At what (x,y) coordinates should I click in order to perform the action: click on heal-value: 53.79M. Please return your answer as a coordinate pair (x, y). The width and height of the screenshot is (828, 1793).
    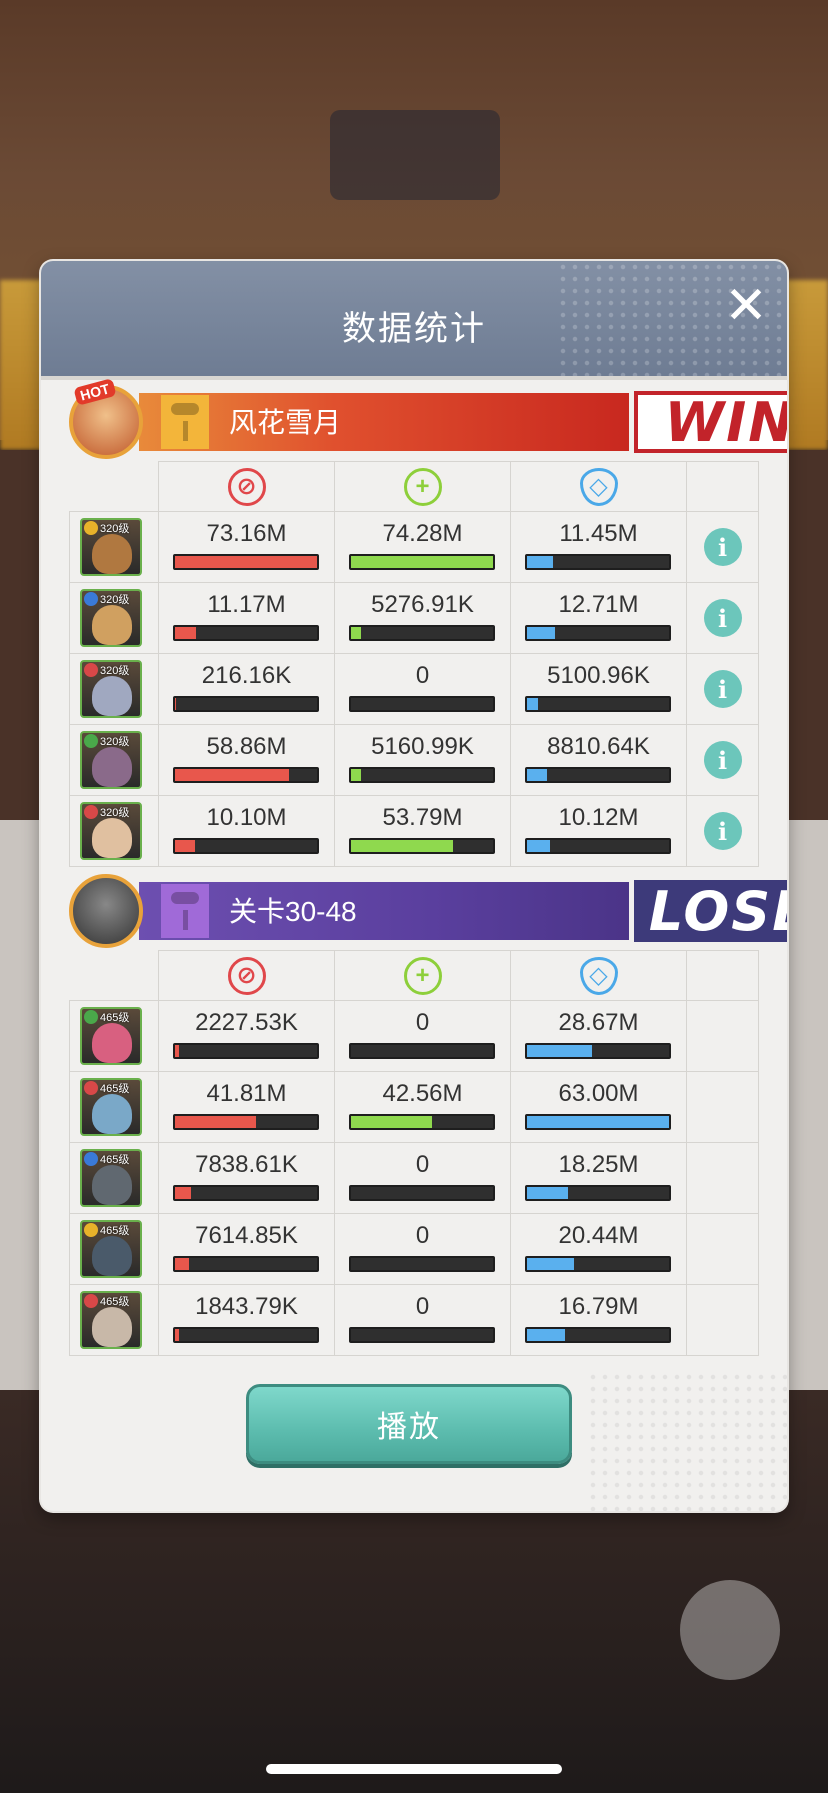
    Looking at the image, I should click on (422, 817).